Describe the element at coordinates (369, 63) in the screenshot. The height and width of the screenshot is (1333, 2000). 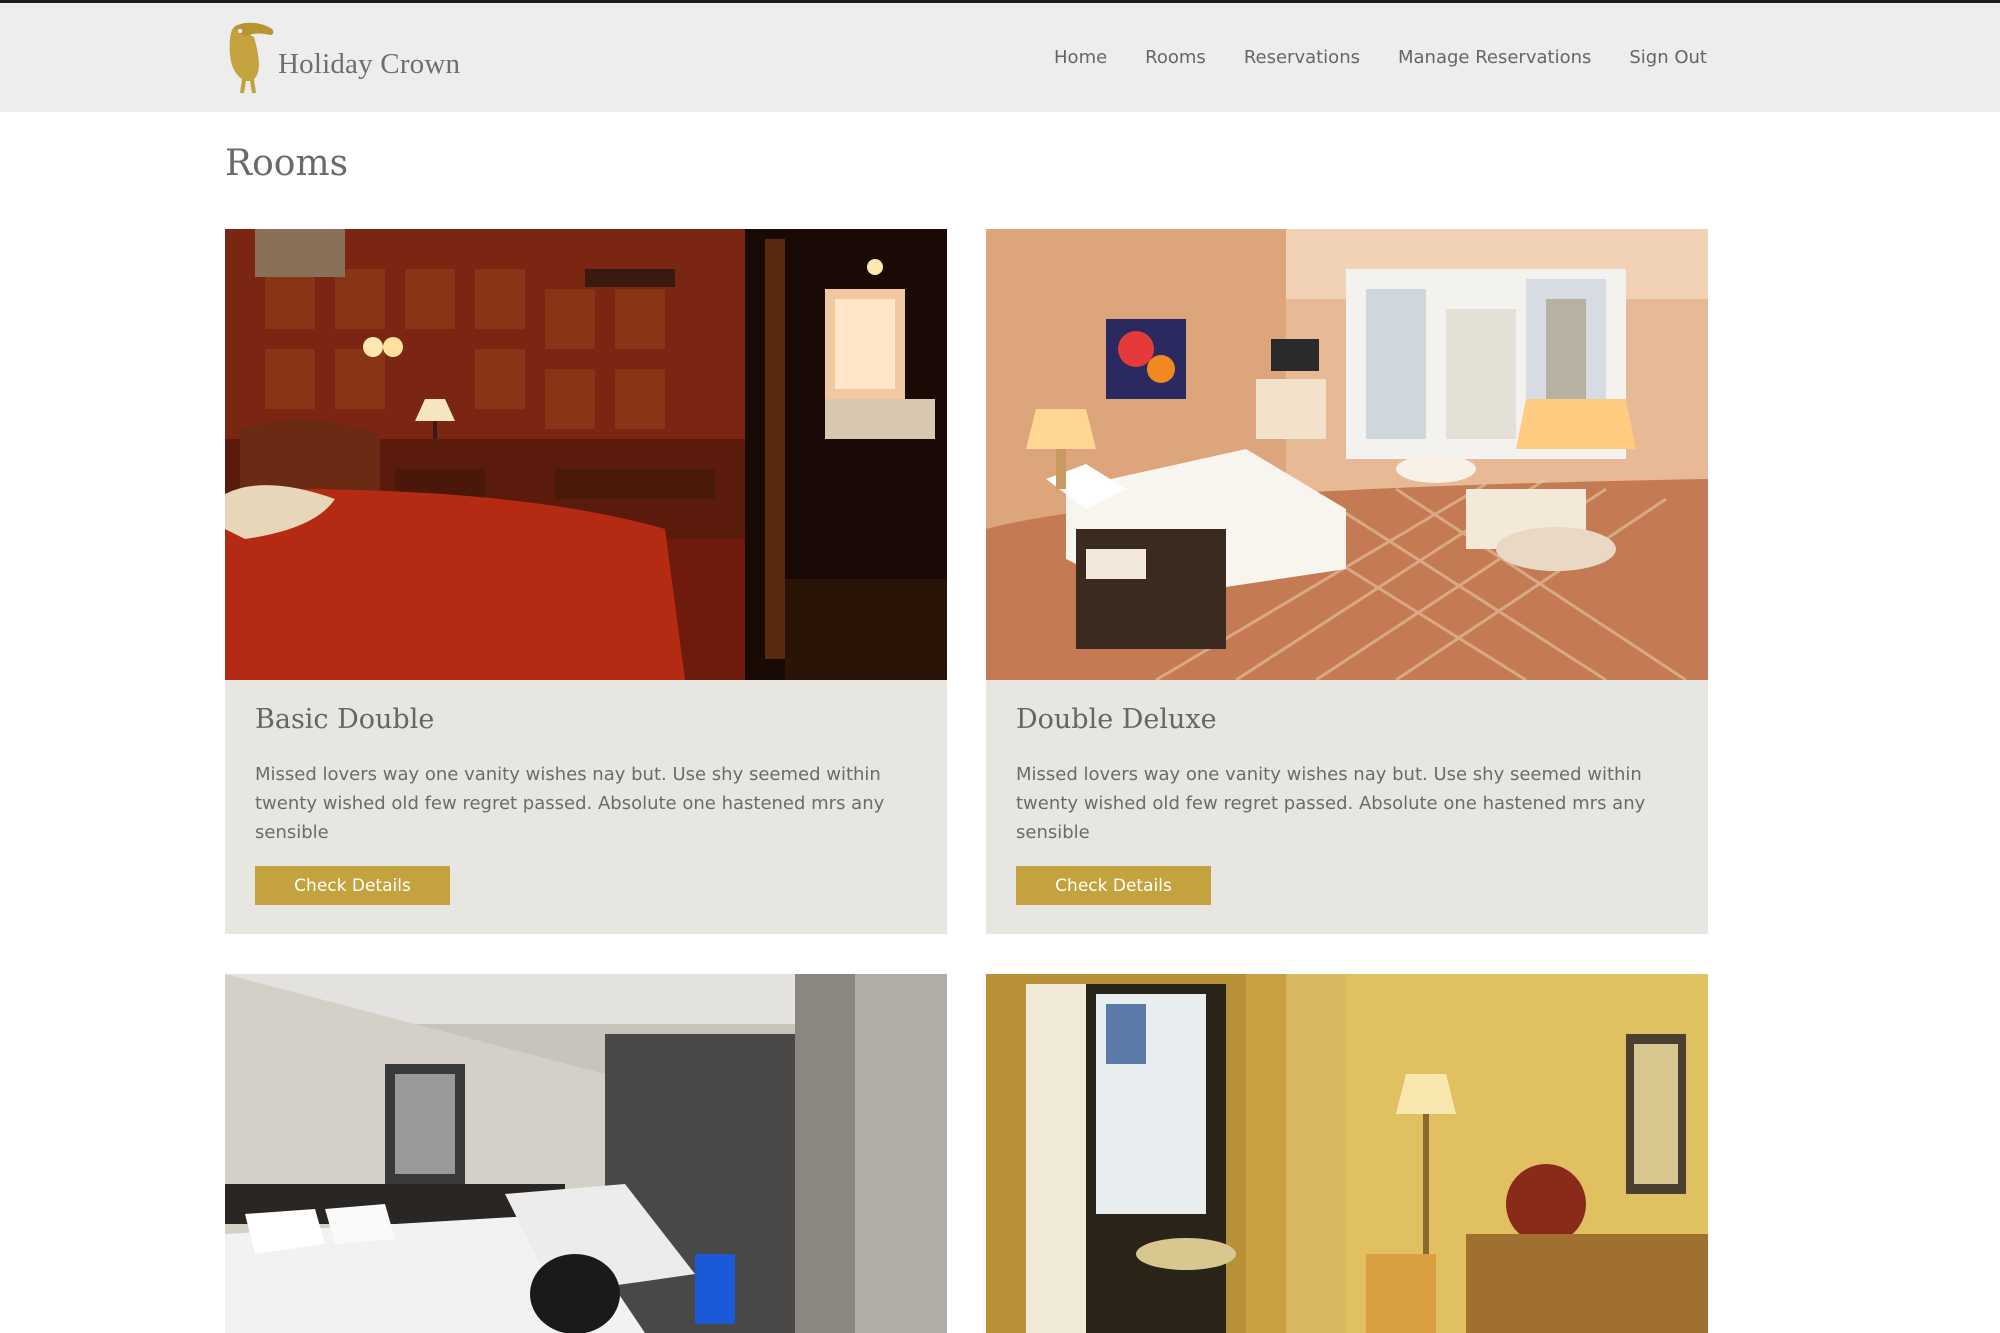
I see `brand-name: Holiday Crown` at that location.